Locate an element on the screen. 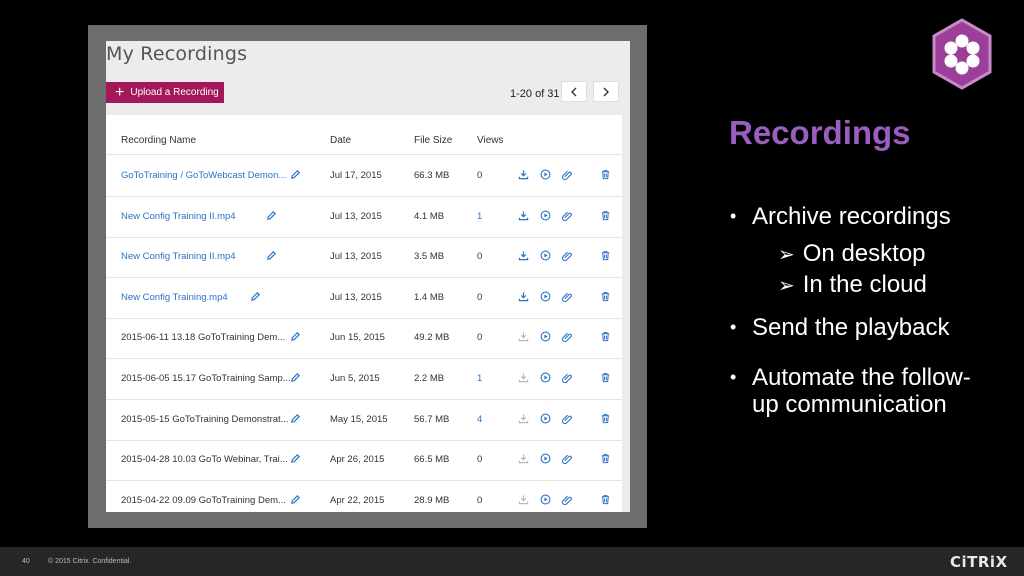 The width and height of the screenshot is (1024, 576). column-header-views: Views is located at coordinates (490, 140).